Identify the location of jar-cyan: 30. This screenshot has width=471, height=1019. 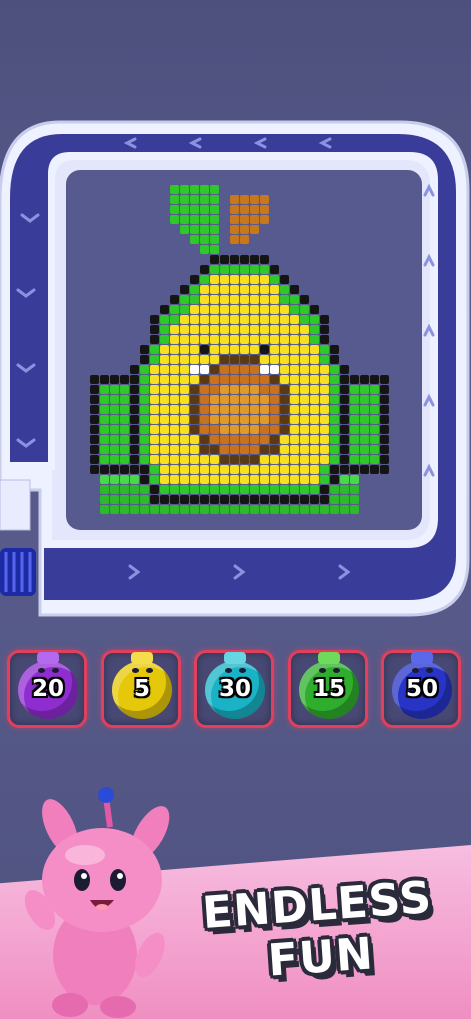
(235, 685).